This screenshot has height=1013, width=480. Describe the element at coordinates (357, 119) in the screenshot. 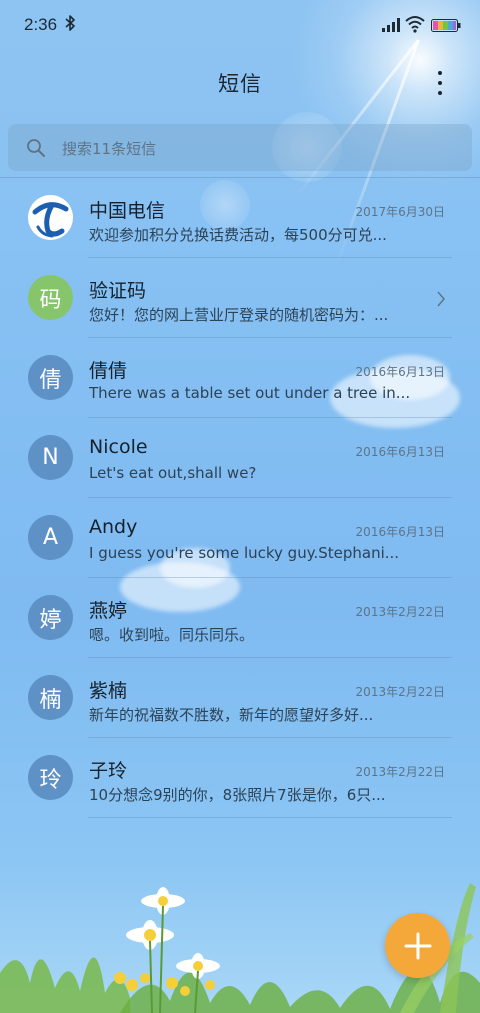

I see `sun-ray-decoration` at that location.